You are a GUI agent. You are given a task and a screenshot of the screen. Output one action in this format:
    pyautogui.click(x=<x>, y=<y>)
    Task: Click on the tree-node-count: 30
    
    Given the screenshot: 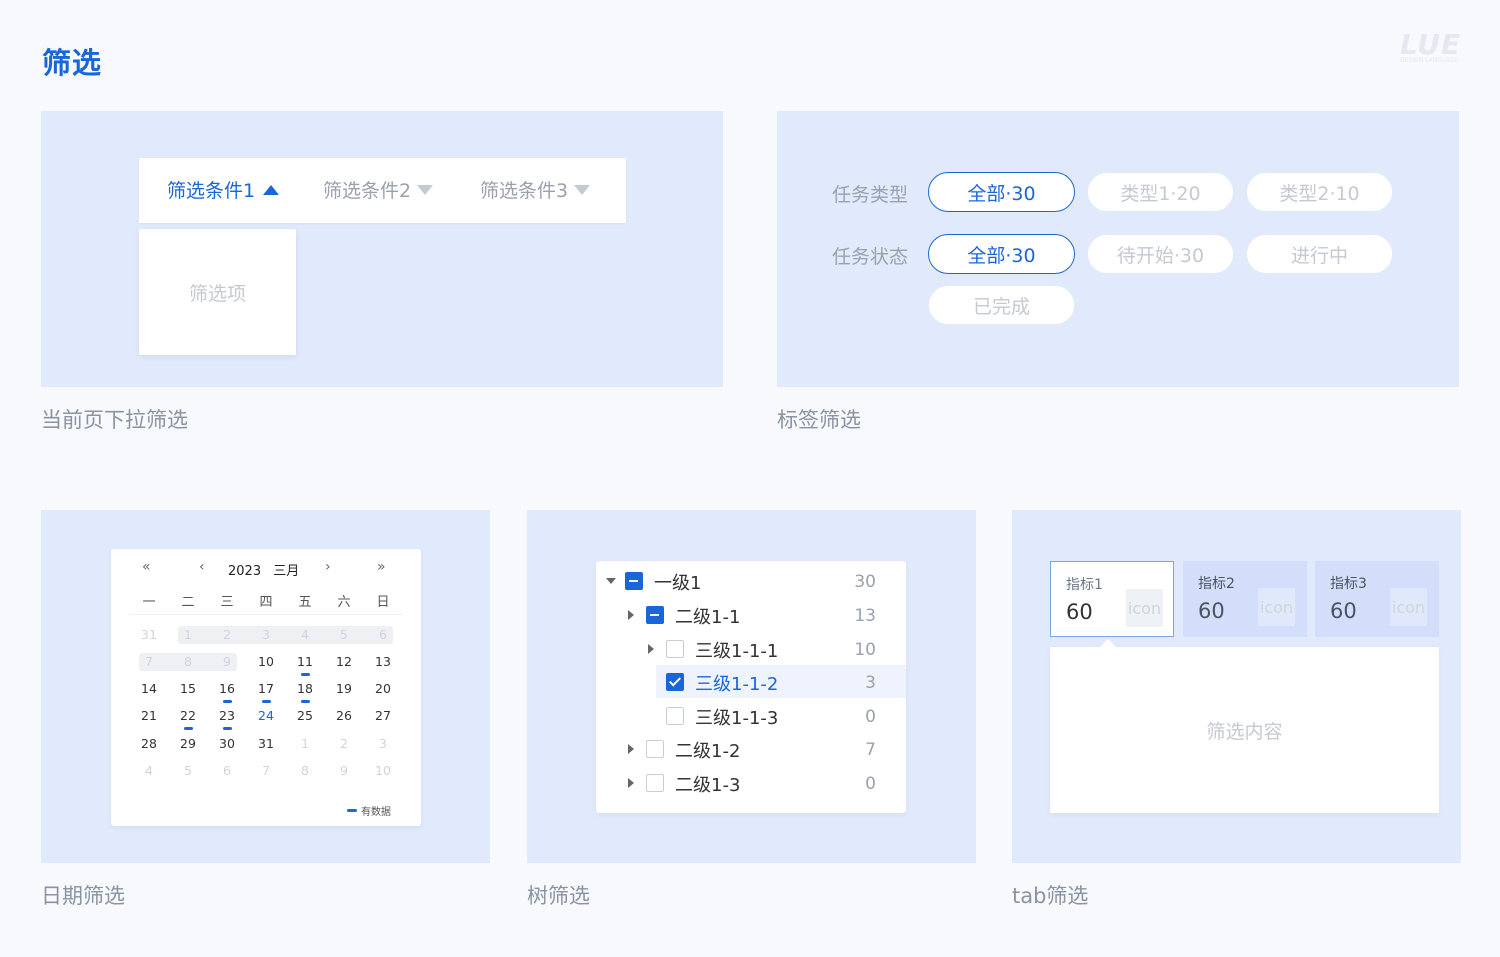 What is the action you would take?
    pyautogui.click(x=865, y=582)
    